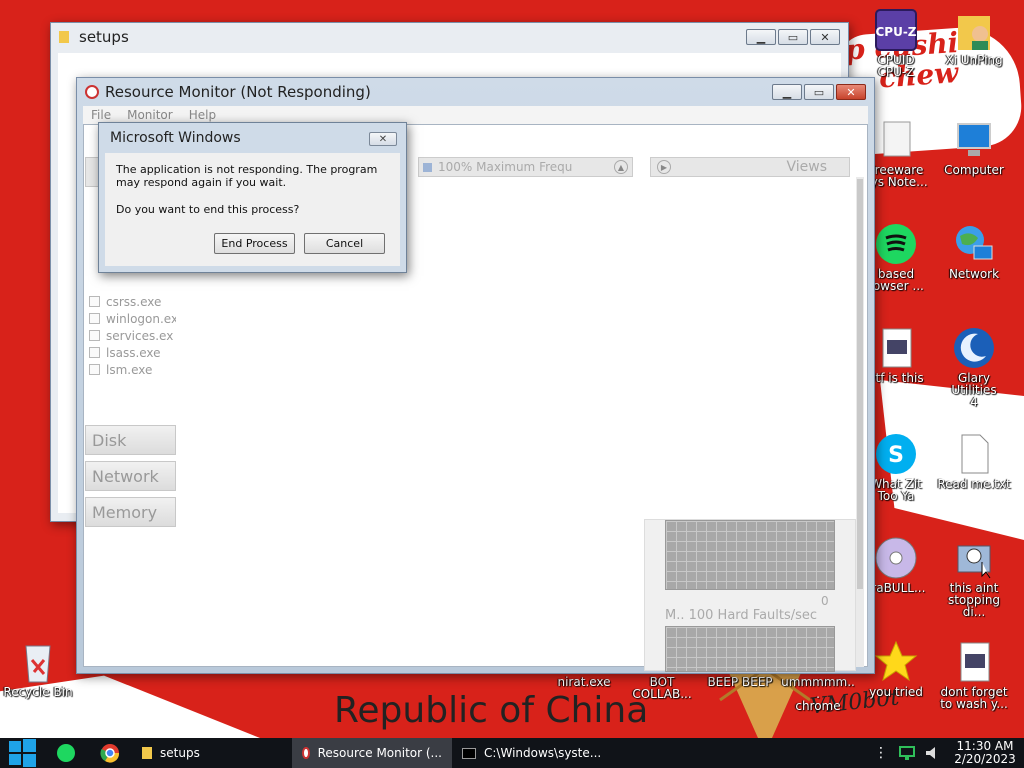 This screenshot has width=1024, height=768. I want to click on glary-icon, so click(974, 348).